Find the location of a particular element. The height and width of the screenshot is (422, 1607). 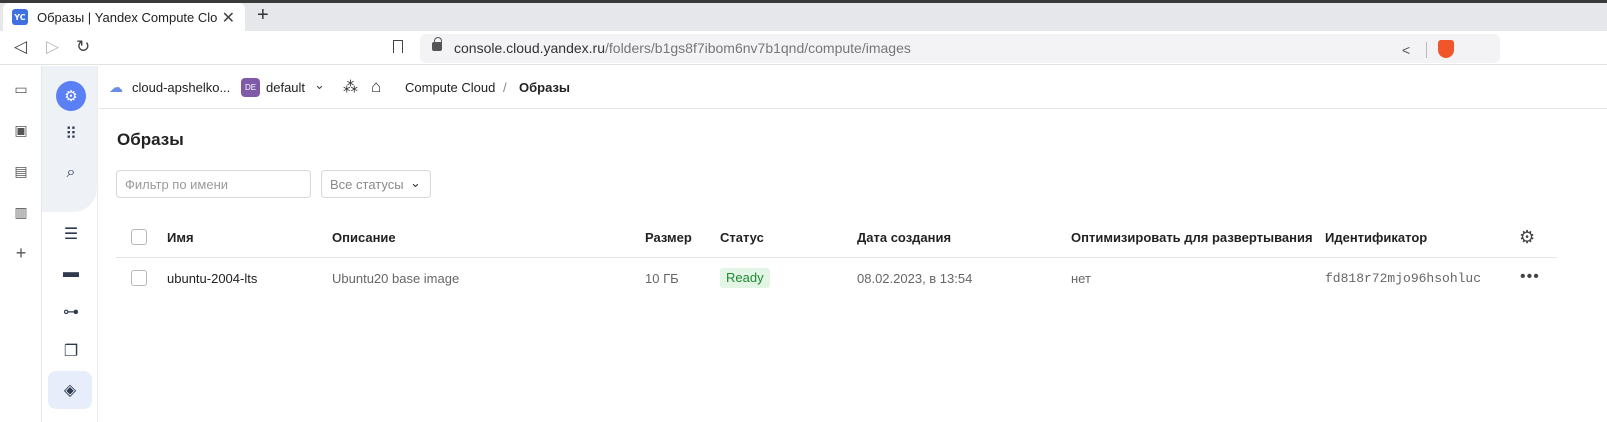

compute-icon: ⚙ is located at coordinates (71, 96).